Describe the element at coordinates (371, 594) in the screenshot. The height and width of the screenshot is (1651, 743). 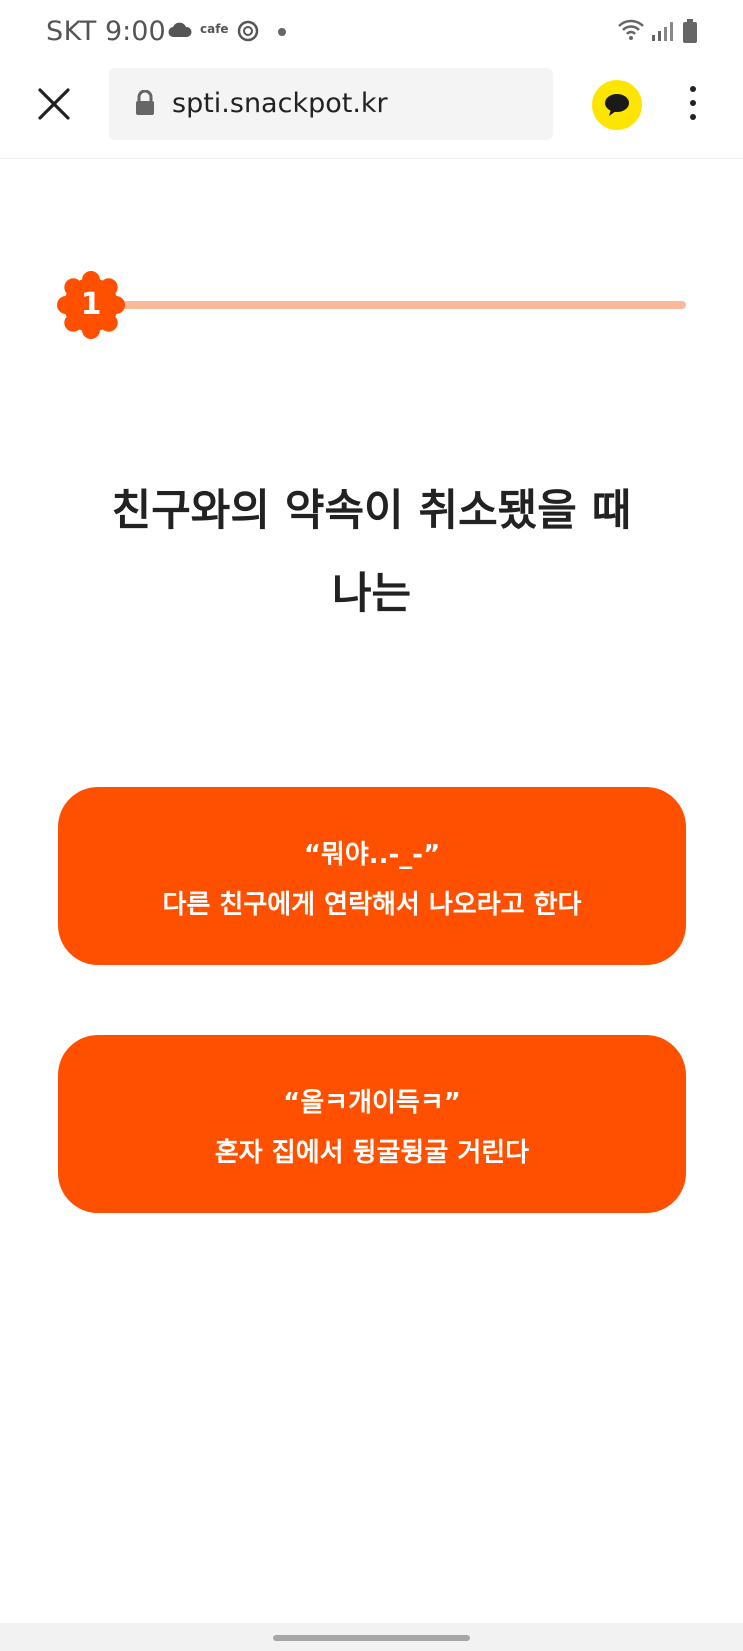
I see `question-line-2: 나는` at that location.